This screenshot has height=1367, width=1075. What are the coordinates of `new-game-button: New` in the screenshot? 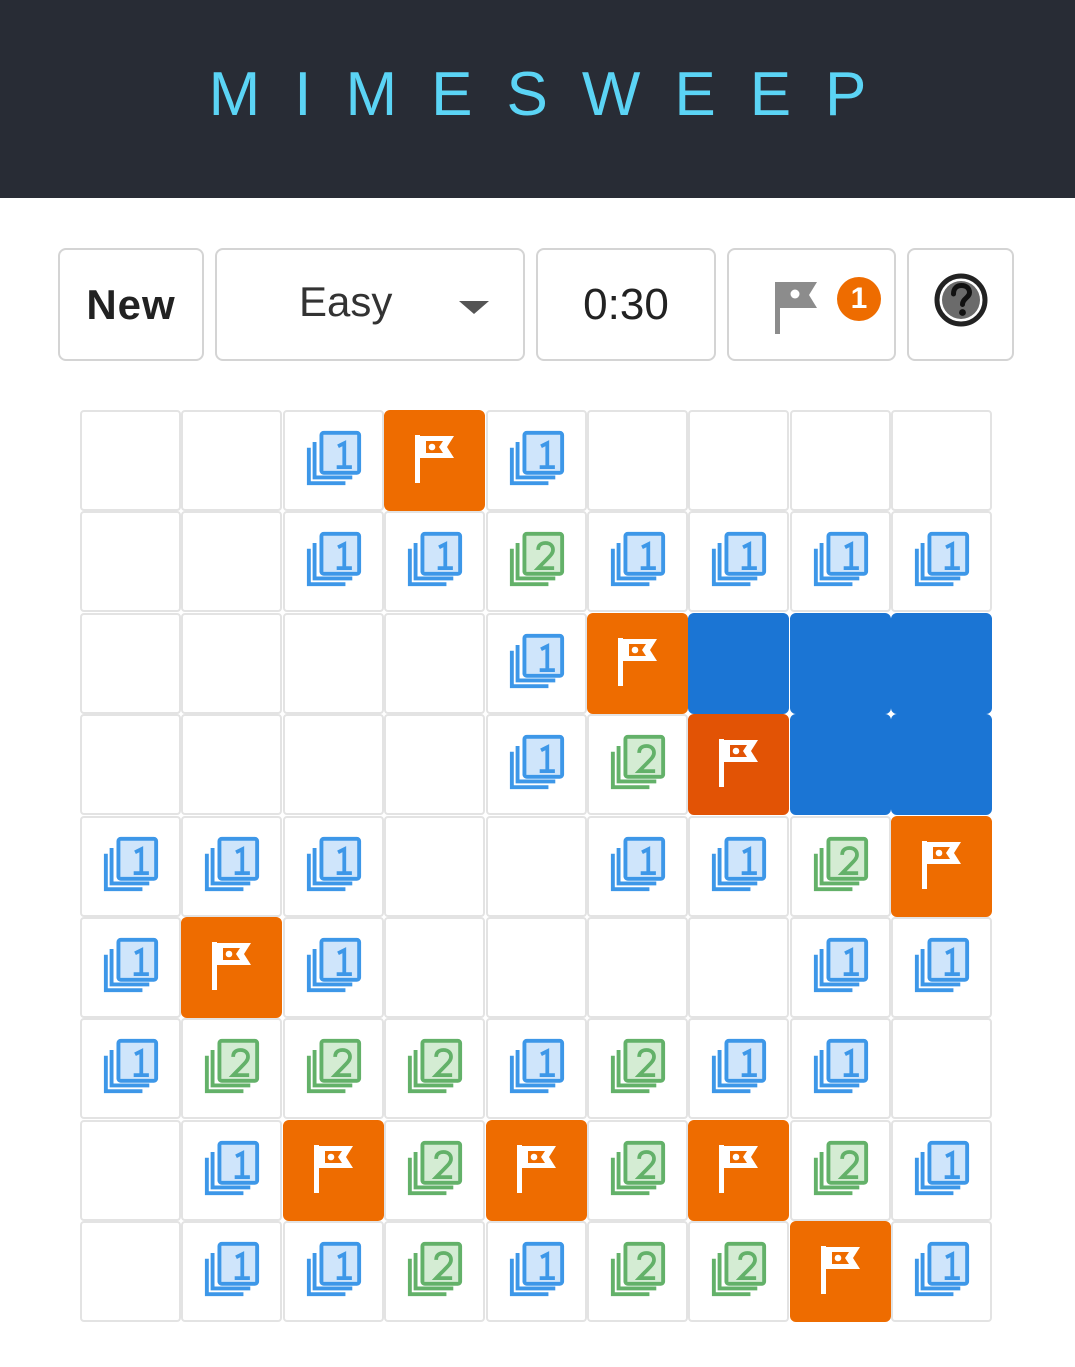 It's located at (131, 304).